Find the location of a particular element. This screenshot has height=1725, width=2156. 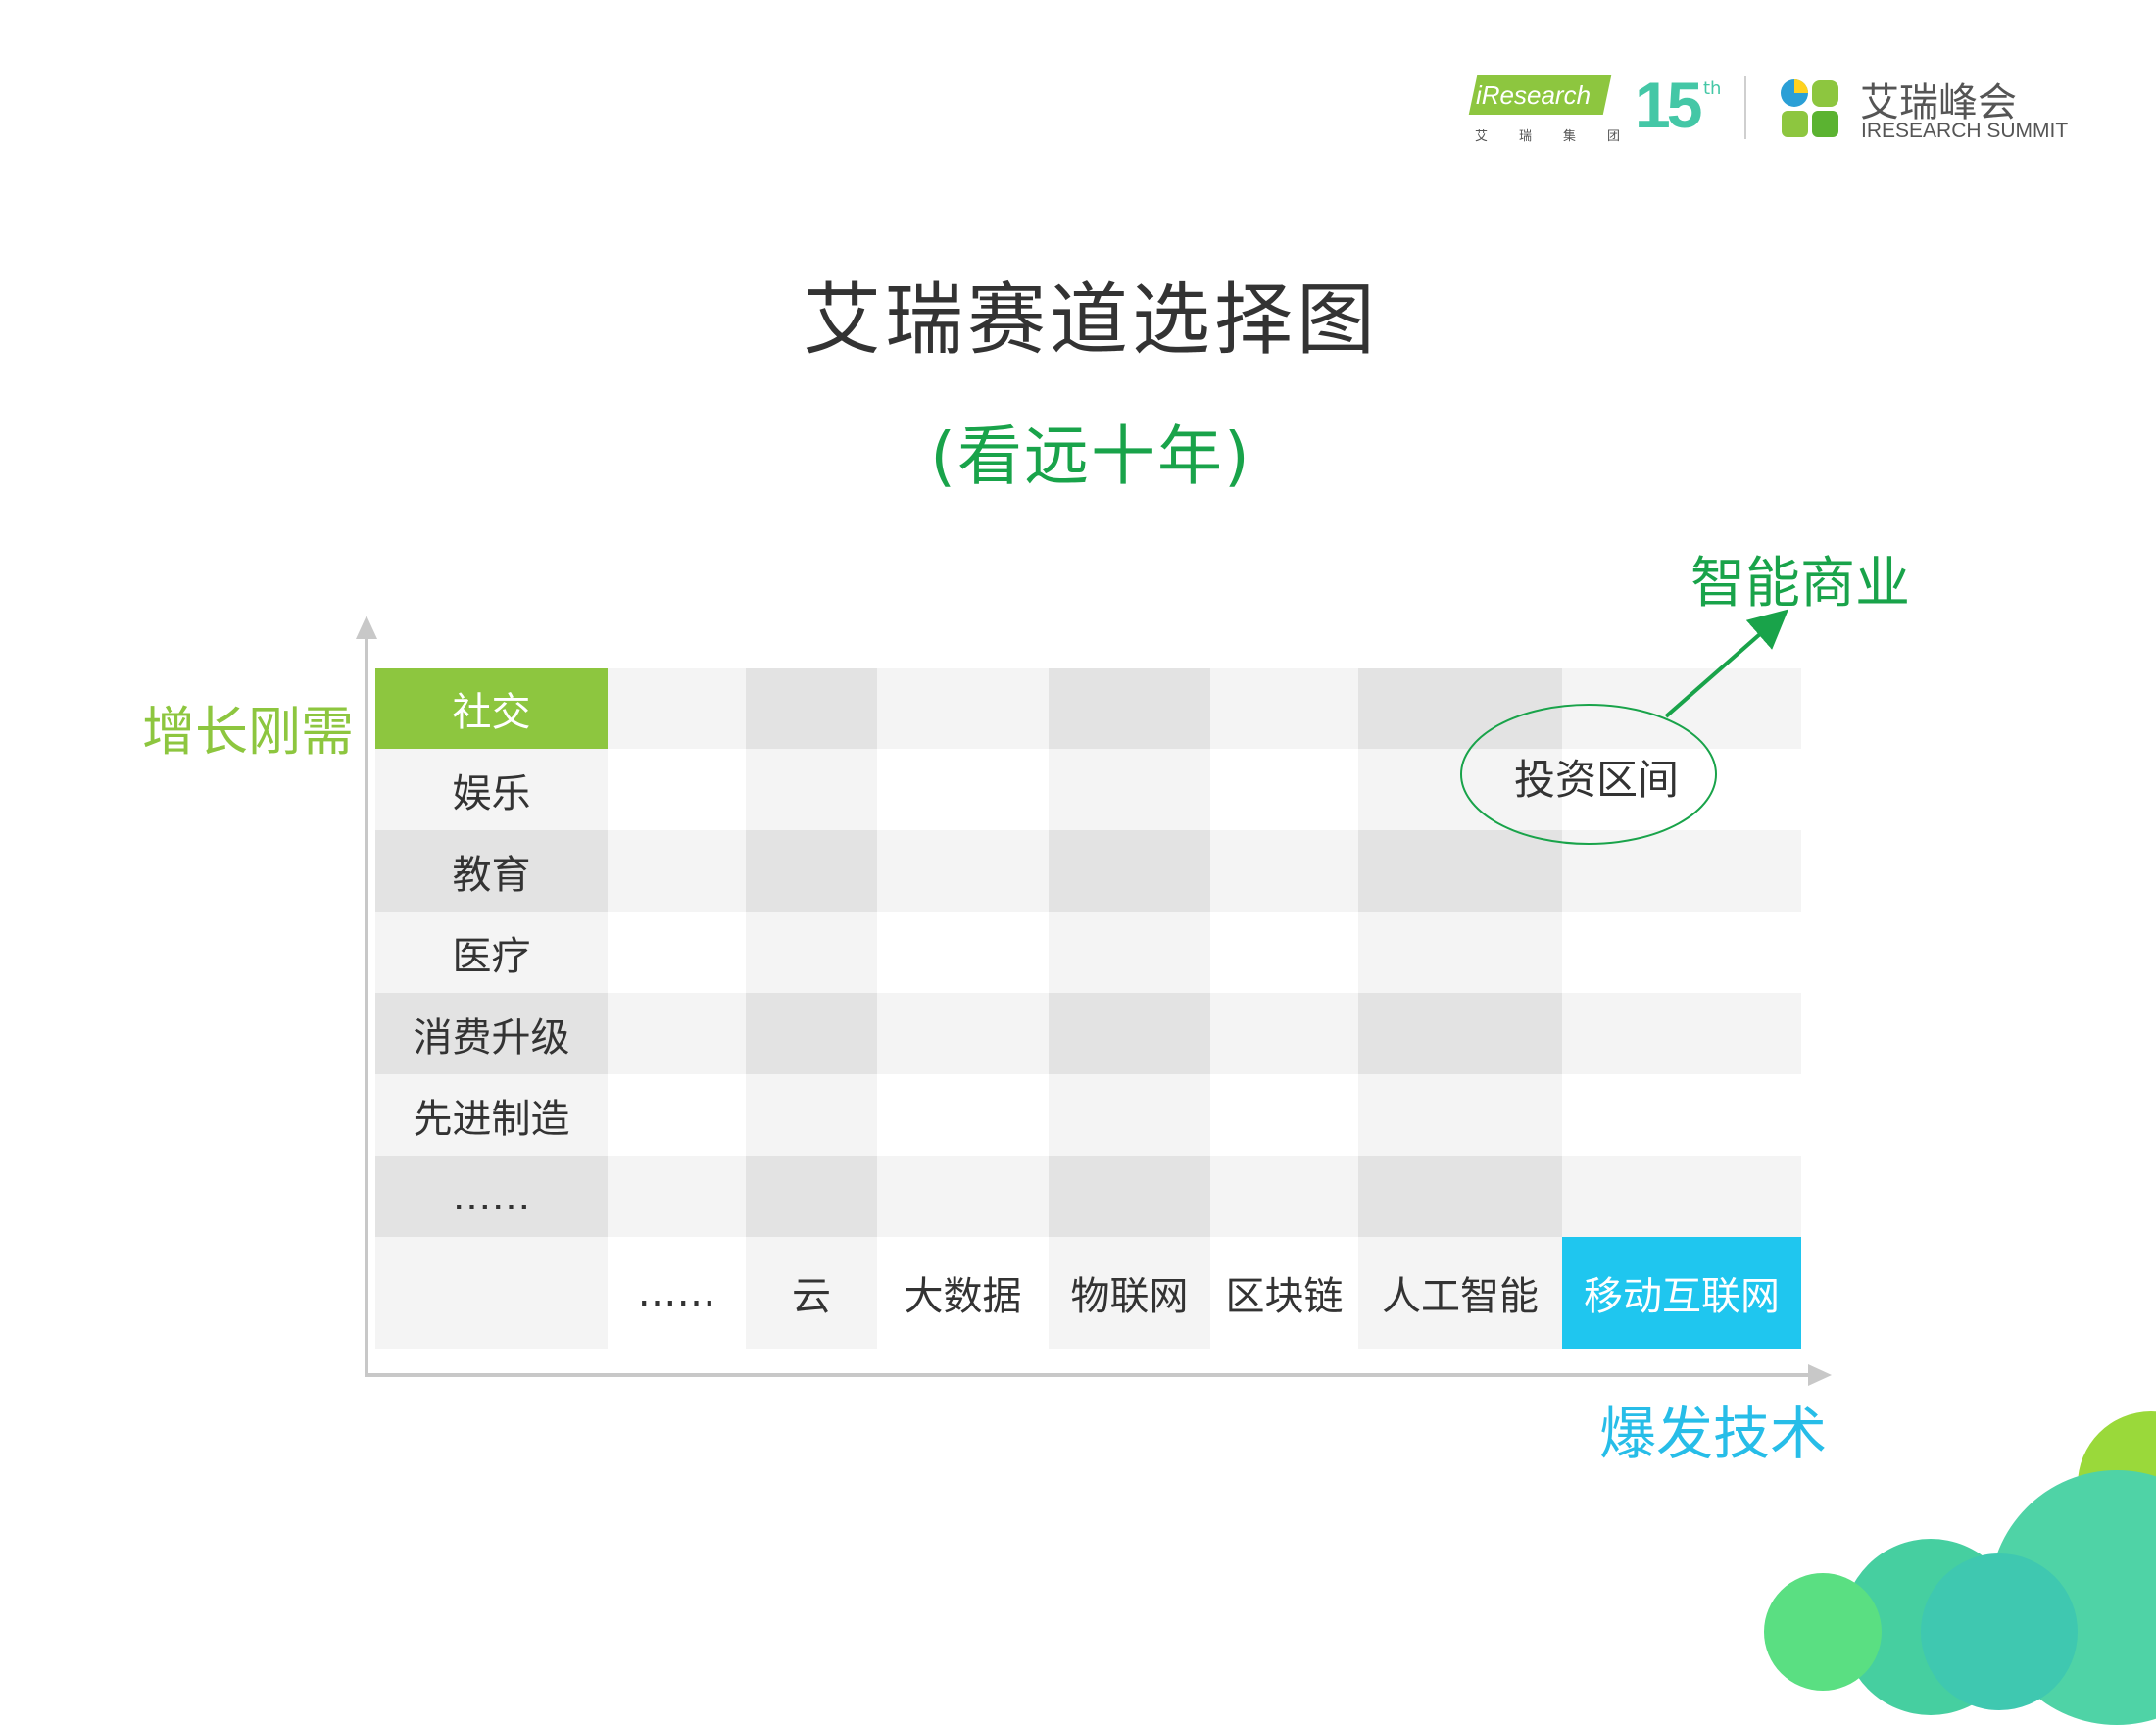

investment-zone-label: 投资区间 is located at coordinates (1597, 780).